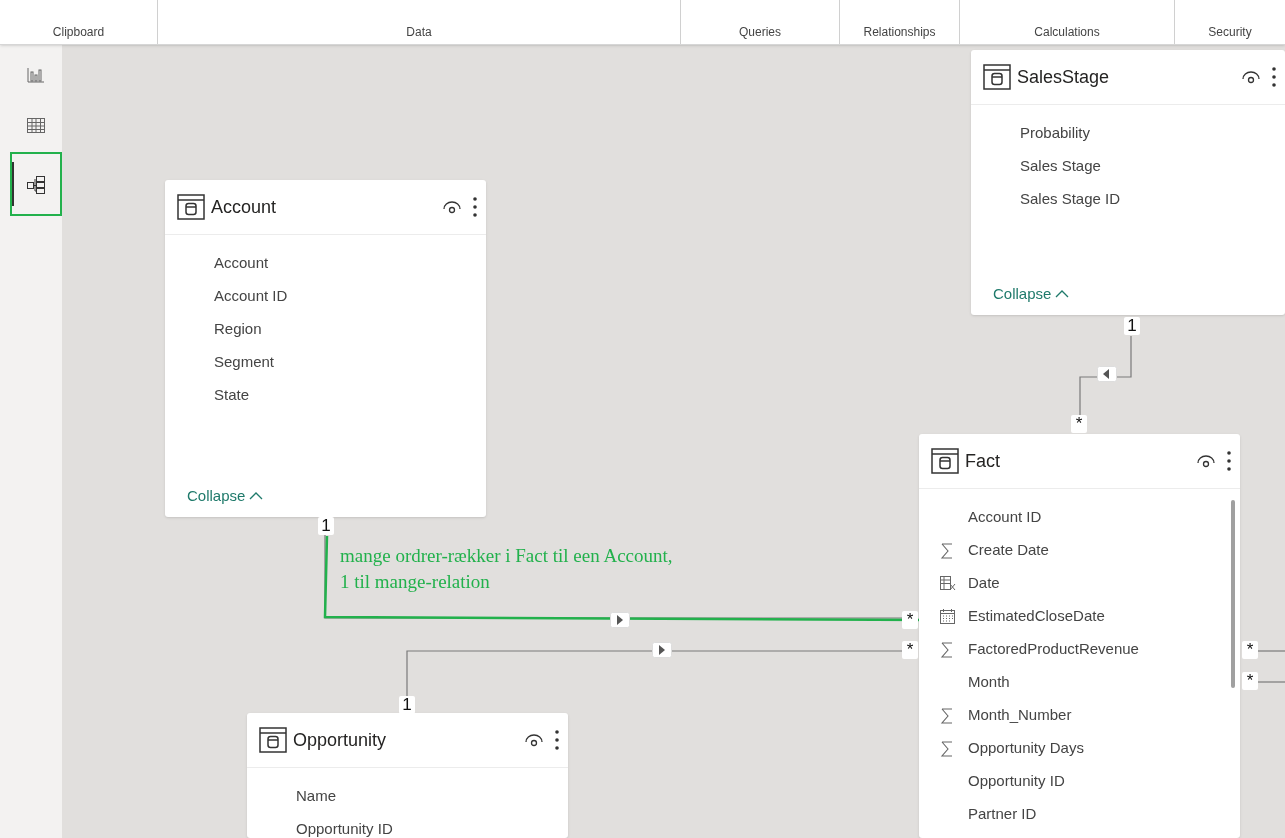 The width and height of the screenshot is (1285, 838). What do you see at coordinates (984, 583) in the screenshot?
I see `field-name: Date` at bounding box center [984, 583].